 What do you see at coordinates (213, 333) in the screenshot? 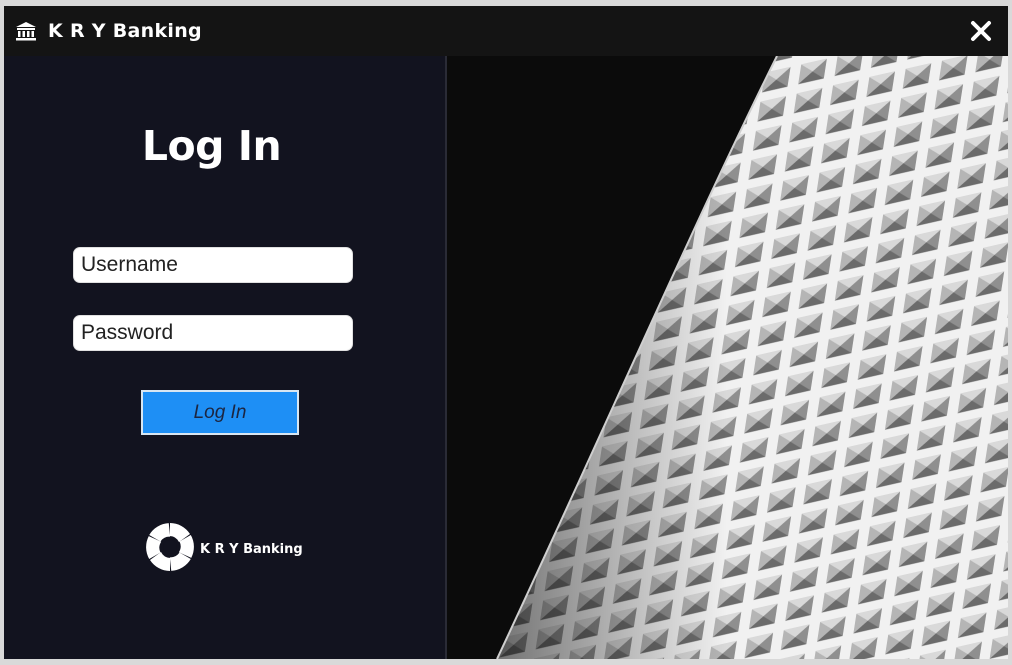
I see `password-input` at bounding box center [213, 333].